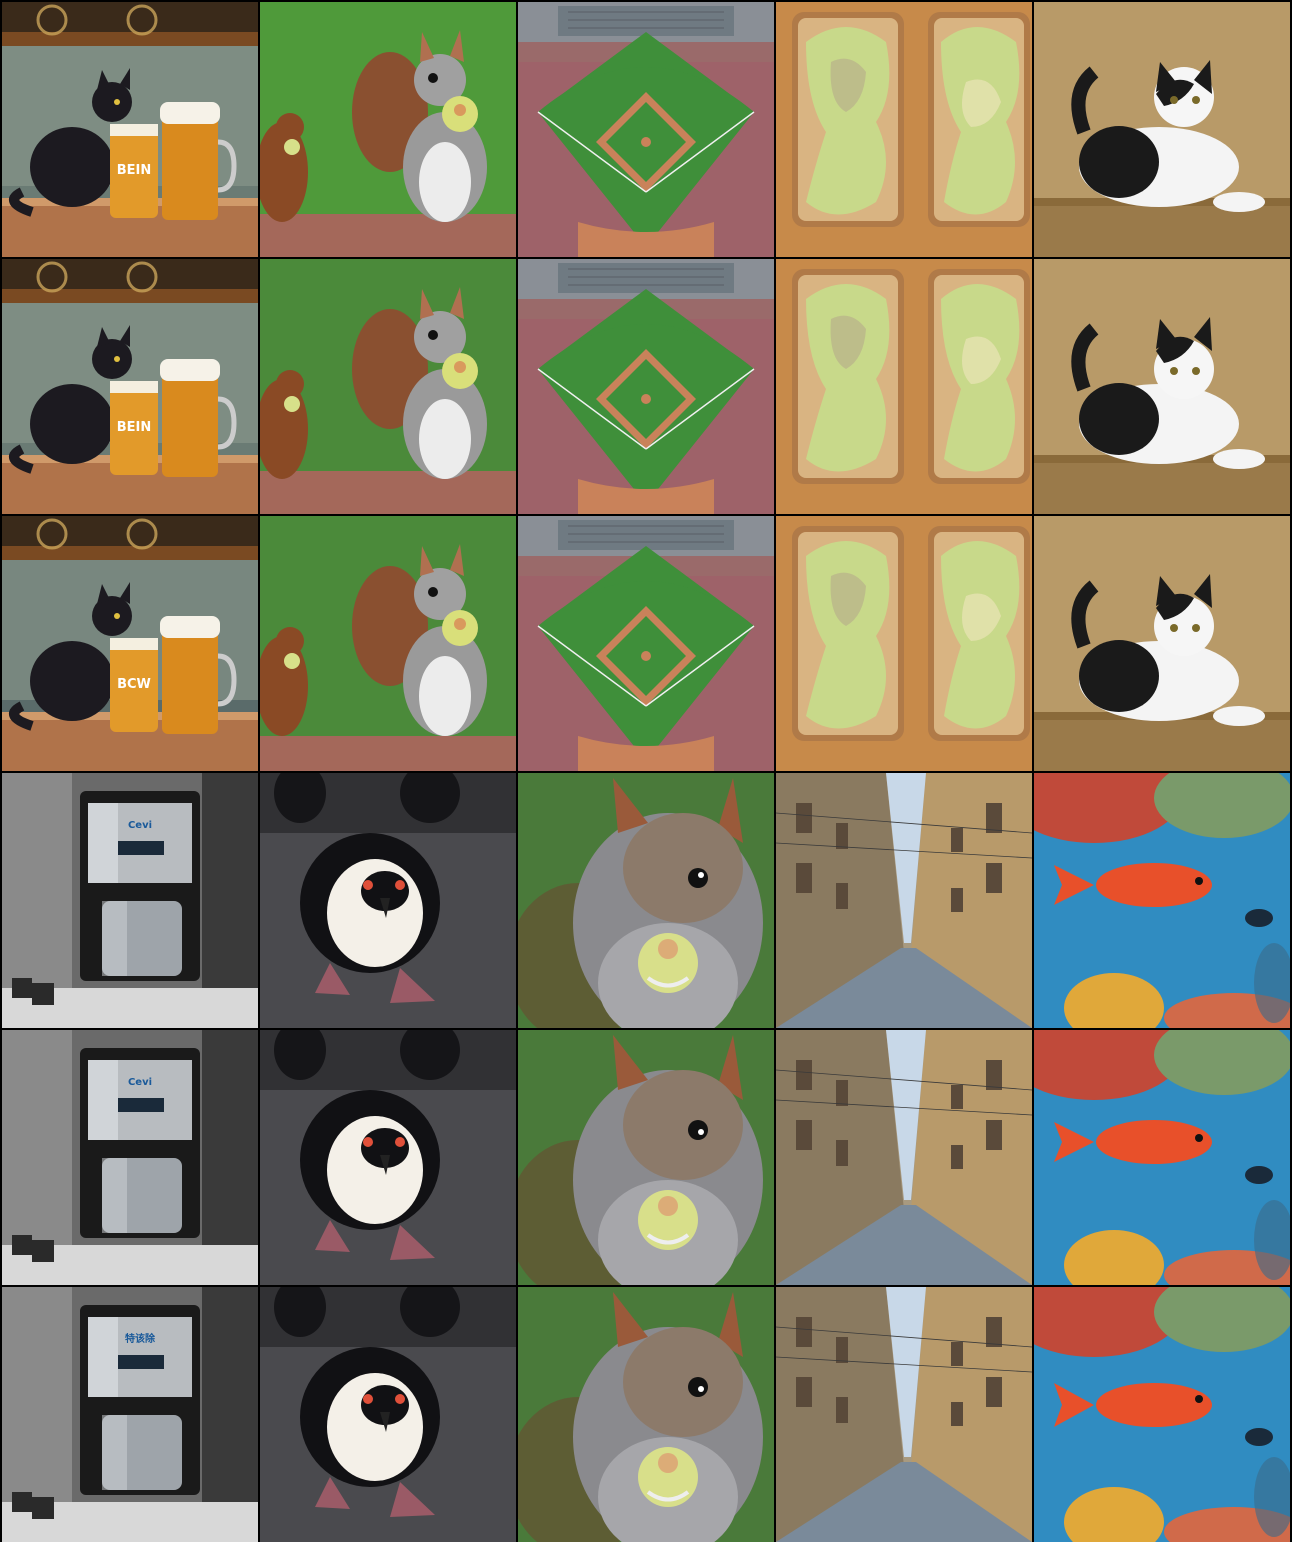 The height and width of the screenshot is (1542, 1292). Describe the element at coordinates (140, 1338) in the screenshot. I see `svg-text: 特该除` at that location.